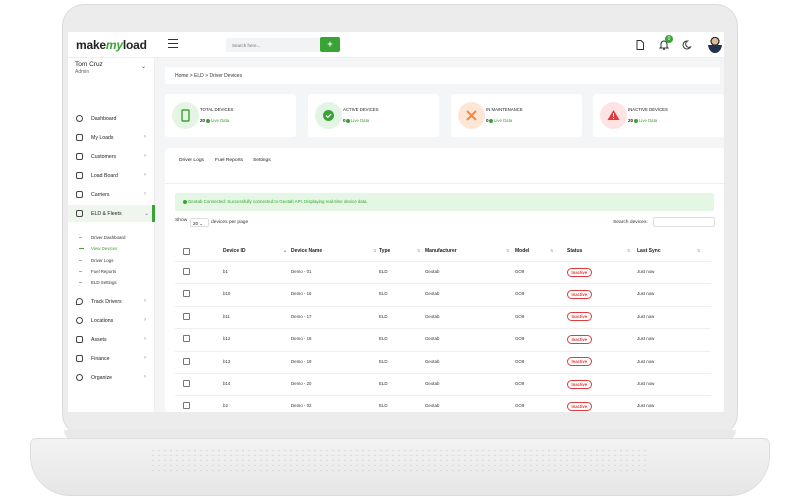  I want to click on table-cell: Demo - 01, so click(301, 271).